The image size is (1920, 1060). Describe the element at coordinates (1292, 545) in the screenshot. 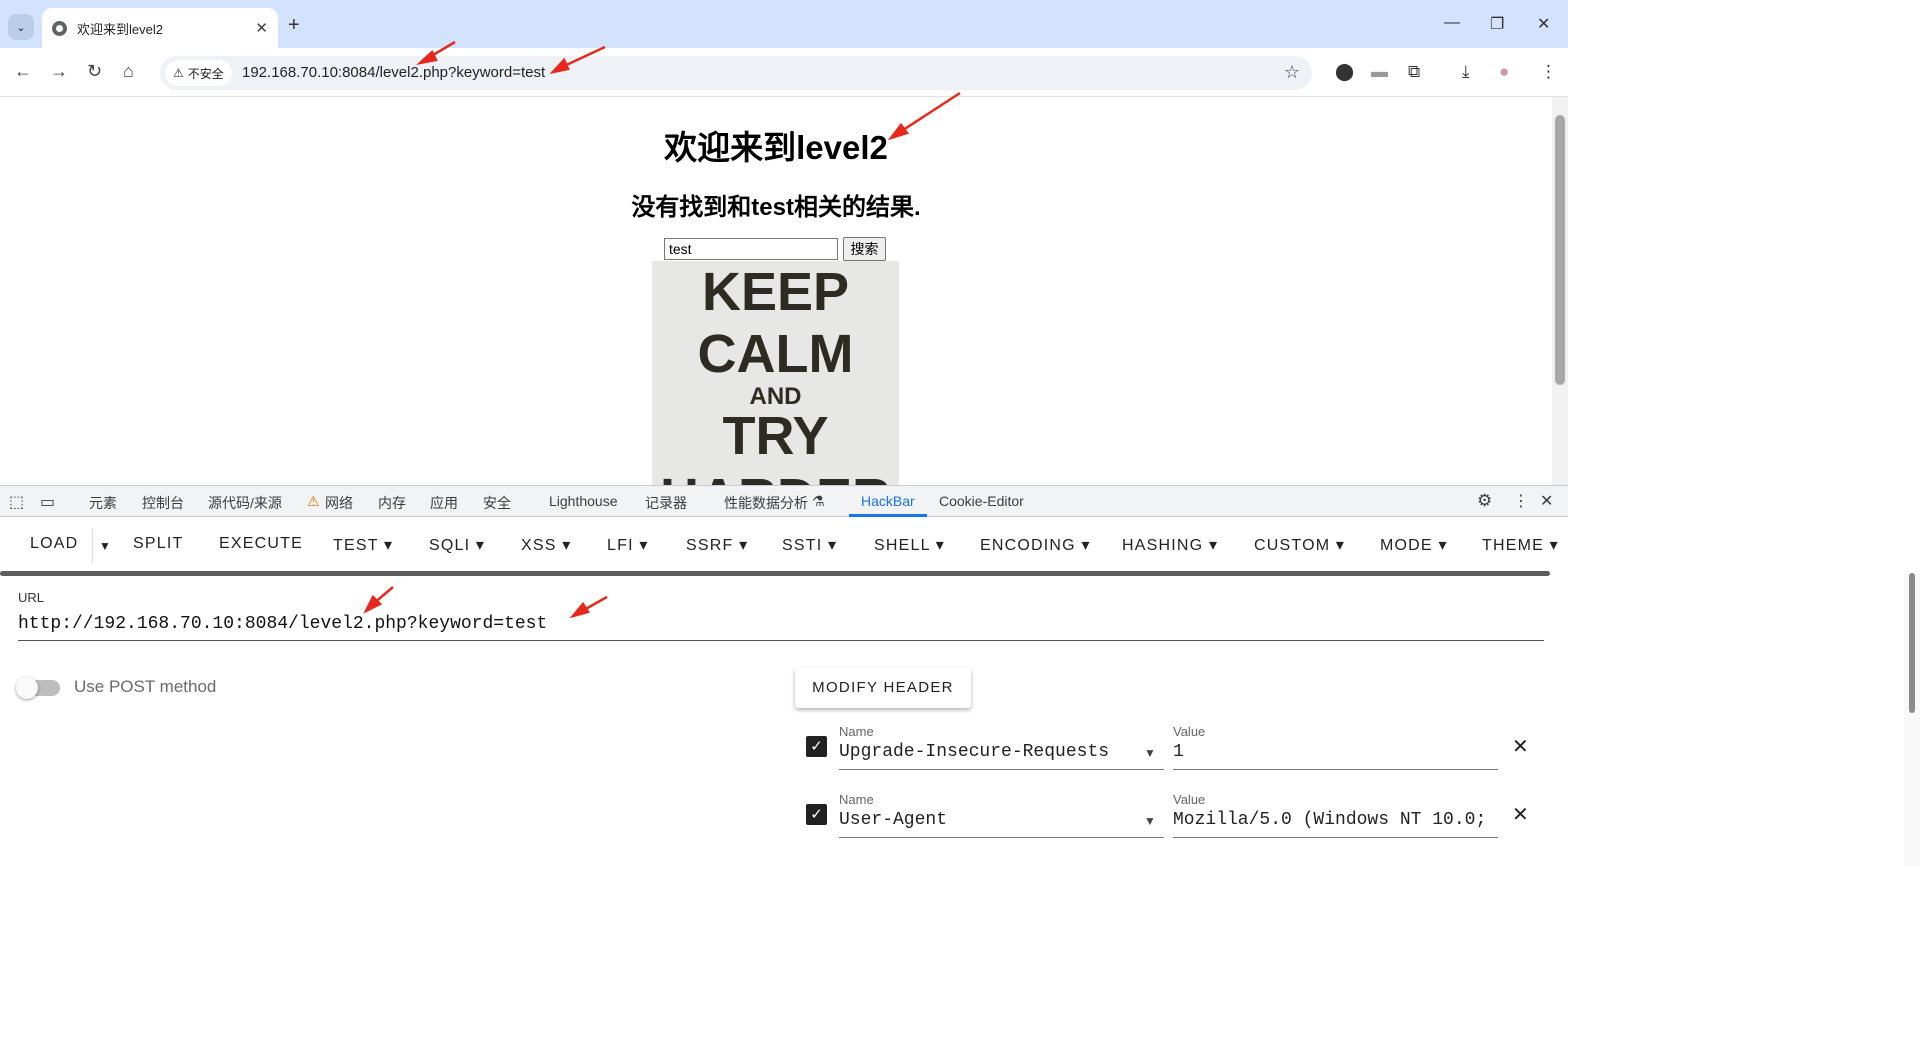

I see `custom-menu-label: CUSTOM` at that location.